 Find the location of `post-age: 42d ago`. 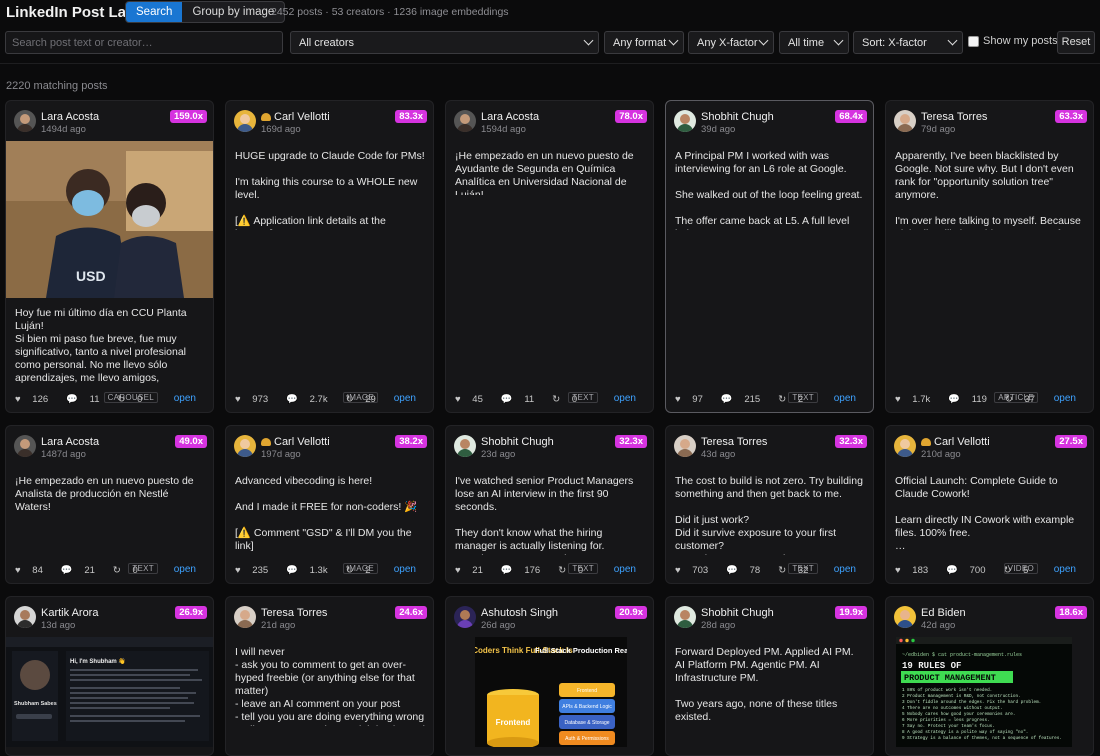

post-age: 42d ago is located at coordinates (938, 625).